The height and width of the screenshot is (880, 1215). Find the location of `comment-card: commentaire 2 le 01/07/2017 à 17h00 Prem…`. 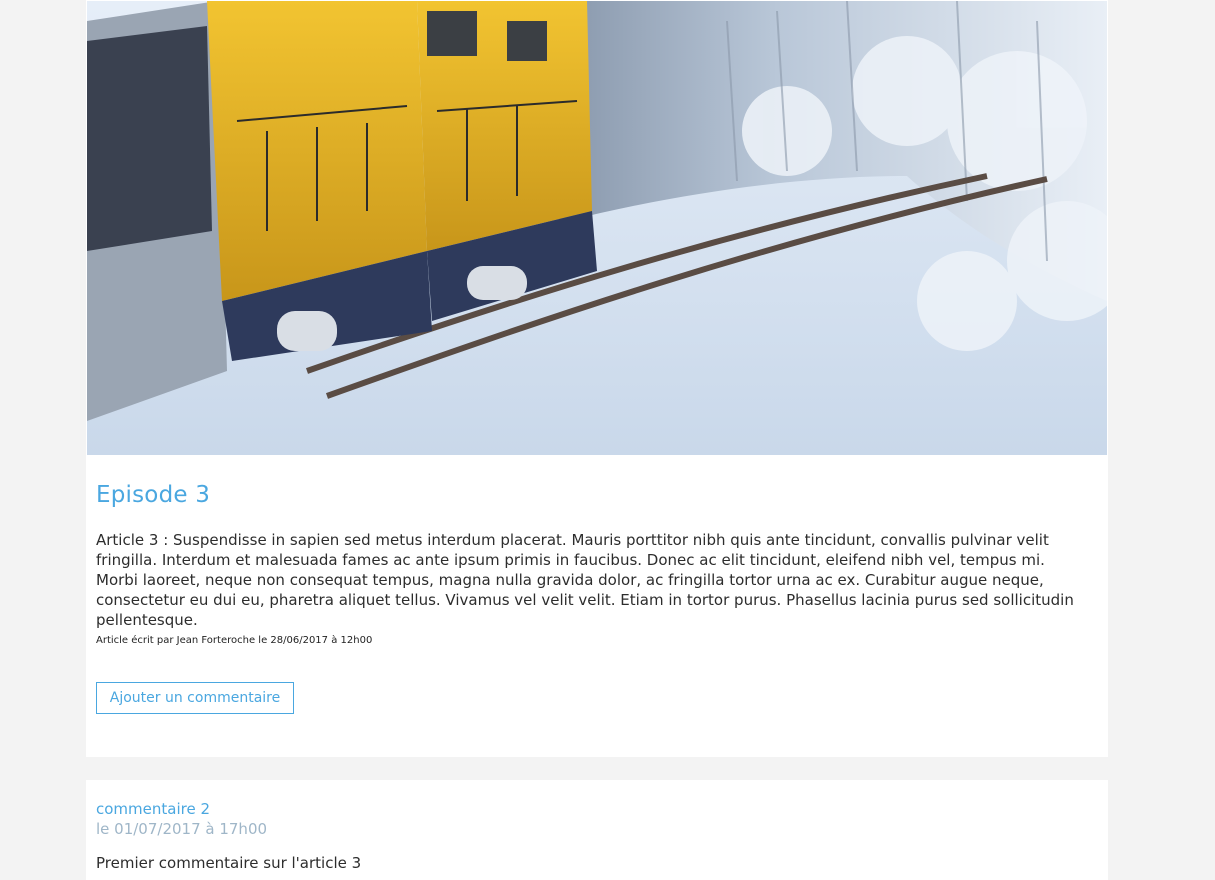

comment-card: commentaire 2 le 01/07/2017 à 17h00 Prem… is located at coordinates (597, 830).